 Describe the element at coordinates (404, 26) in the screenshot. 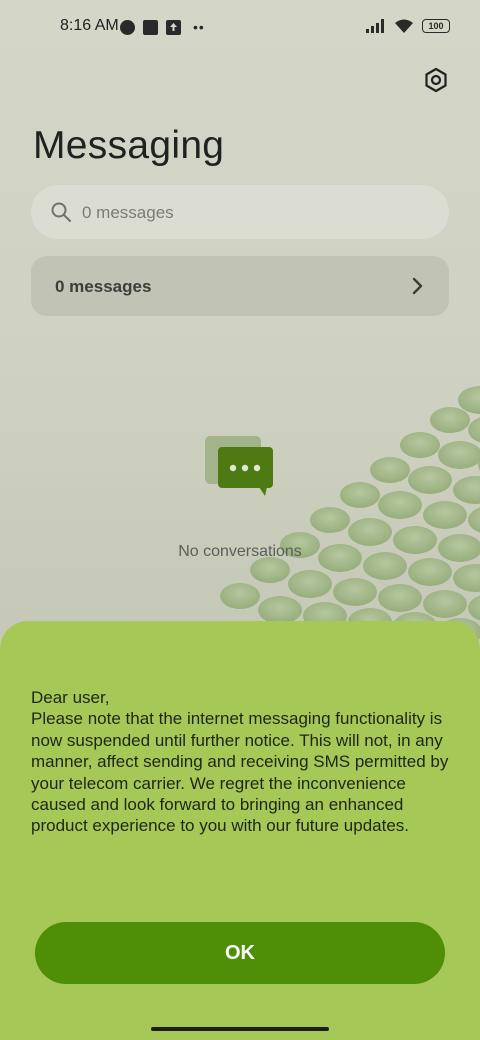

I see `wifi-icon` at that location.